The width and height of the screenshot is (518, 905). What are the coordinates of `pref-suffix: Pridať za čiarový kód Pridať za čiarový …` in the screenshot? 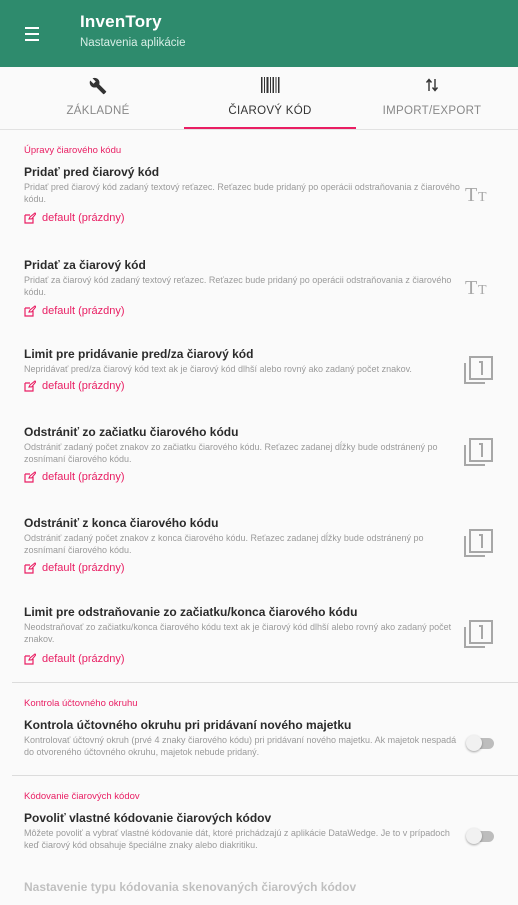 It's located at (259, 298).